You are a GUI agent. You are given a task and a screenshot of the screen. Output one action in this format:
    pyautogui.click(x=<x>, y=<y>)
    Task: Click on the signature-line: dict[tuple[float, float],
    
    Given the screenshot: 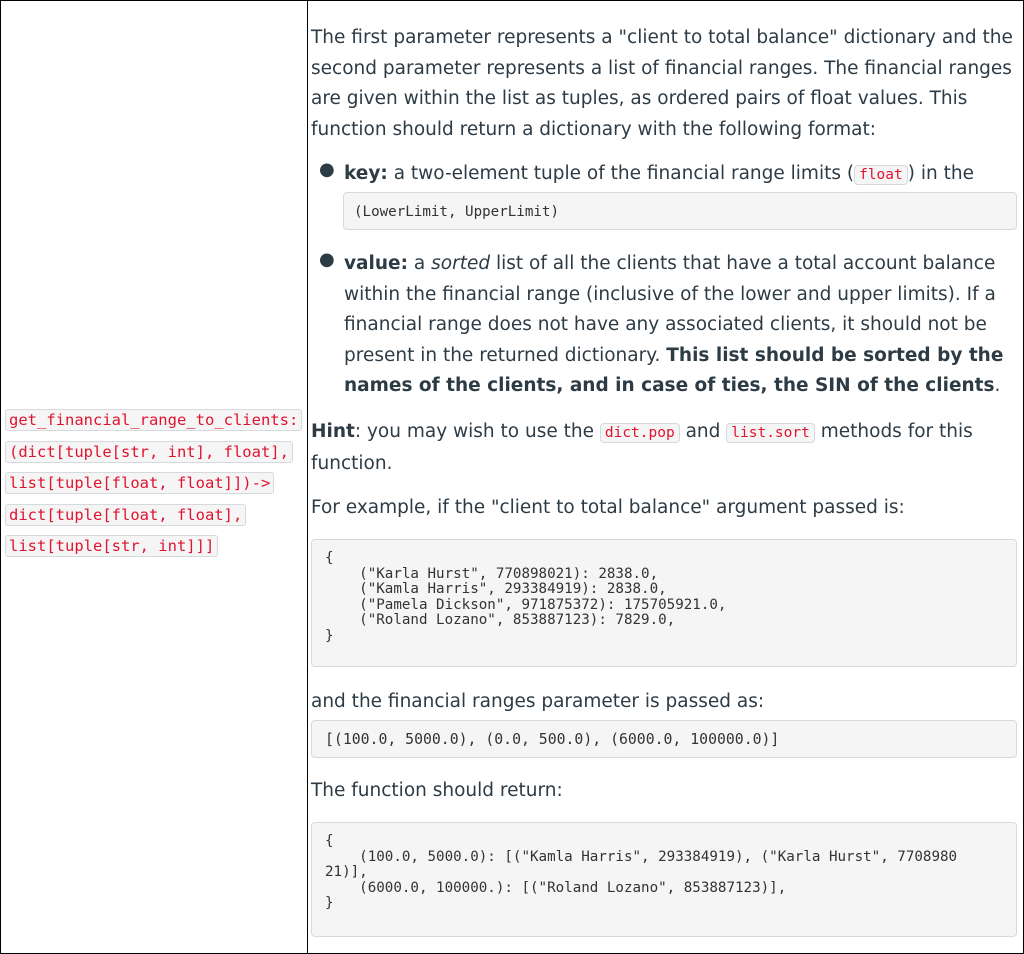 What is the action you would take?
    pyautogui.click(x=126, y=514)
    